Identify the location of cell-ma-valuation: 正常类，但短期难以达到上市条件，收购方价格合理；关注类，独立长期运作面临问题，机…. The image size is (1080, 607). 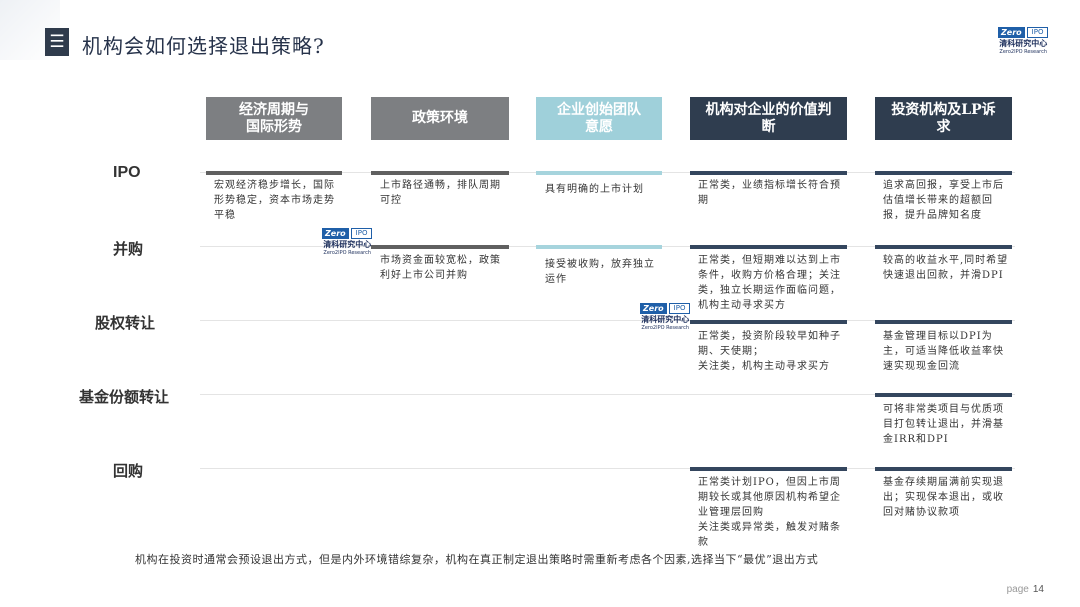
(769, 283).